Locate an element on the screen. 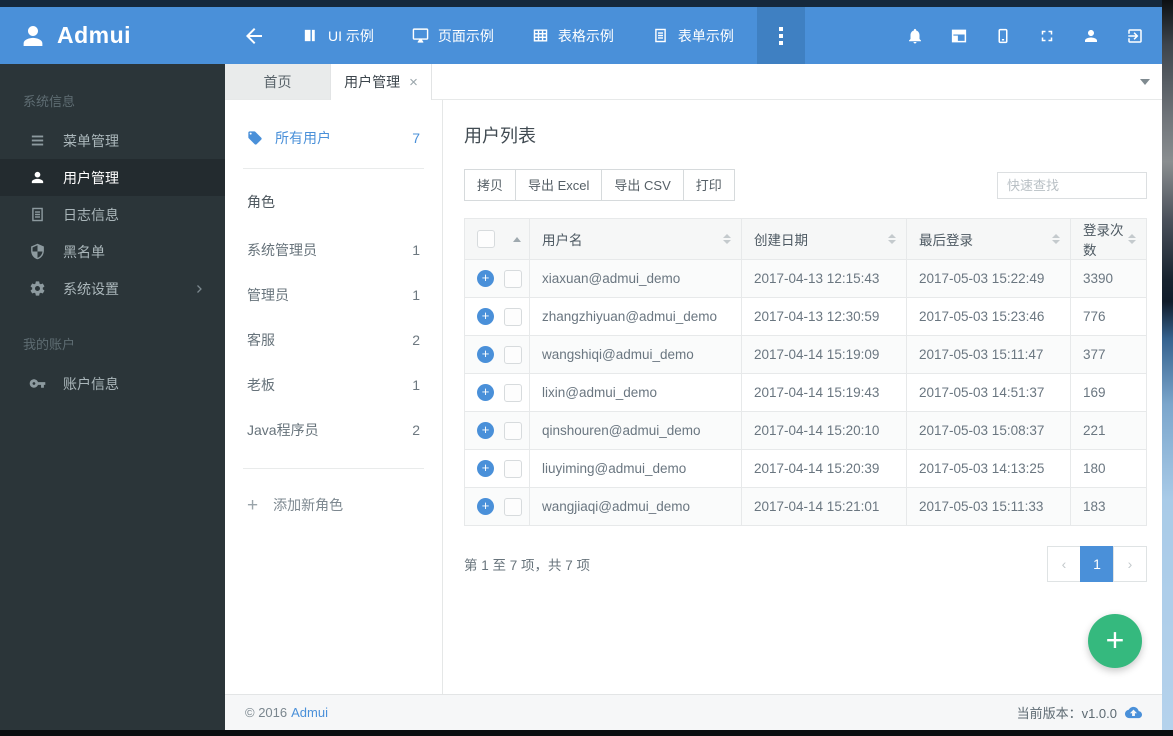 The image size is (1173, 736). tab-label: 用户管理 is located at coordinates (372, 82).